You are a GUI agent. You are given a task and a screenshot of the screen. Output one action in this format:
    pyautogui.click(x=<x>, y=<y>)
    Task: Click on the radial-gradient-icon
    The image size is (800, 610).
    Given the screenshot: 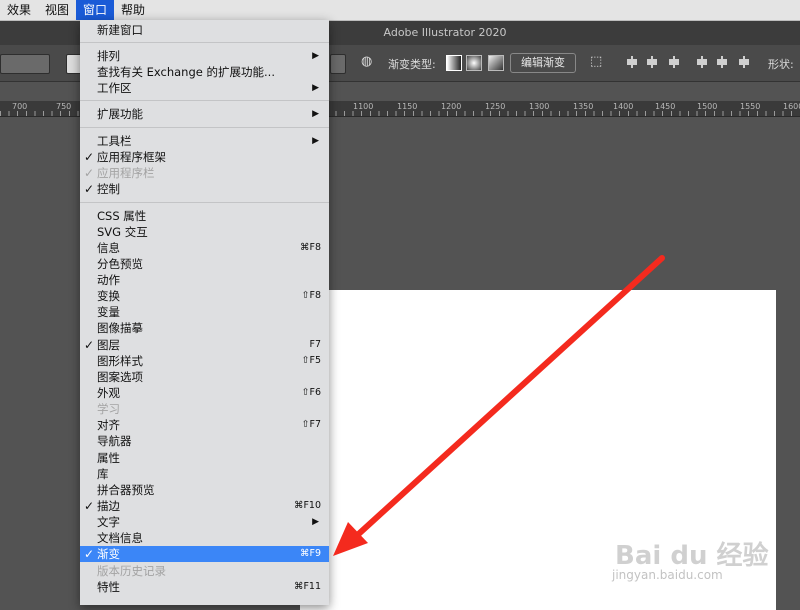 What is the action you would take?
    pyautogui.click(x=474, y=63)
    